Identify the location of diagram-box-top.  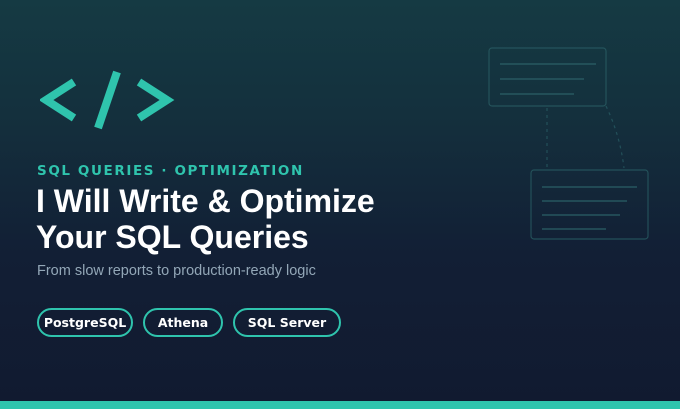
(547, 77).